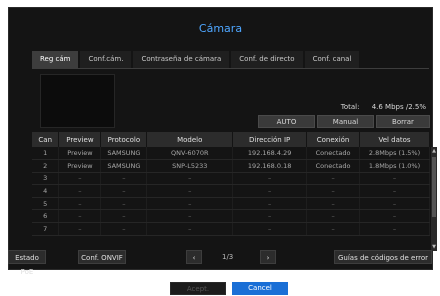  I want to click on scroll-up-icon: ▲, so click(434, 151).